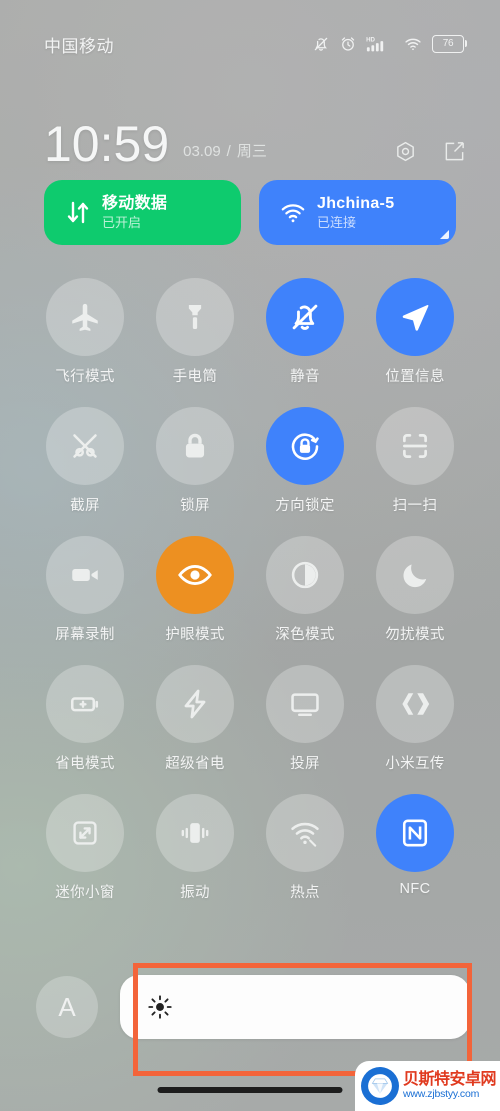 The width and height of the screenshot is (500, 1111). Describe the element at coordinates (441, 1094) in the screenshot. I see `watermark-url: www.zjbstyy.com` at that location.